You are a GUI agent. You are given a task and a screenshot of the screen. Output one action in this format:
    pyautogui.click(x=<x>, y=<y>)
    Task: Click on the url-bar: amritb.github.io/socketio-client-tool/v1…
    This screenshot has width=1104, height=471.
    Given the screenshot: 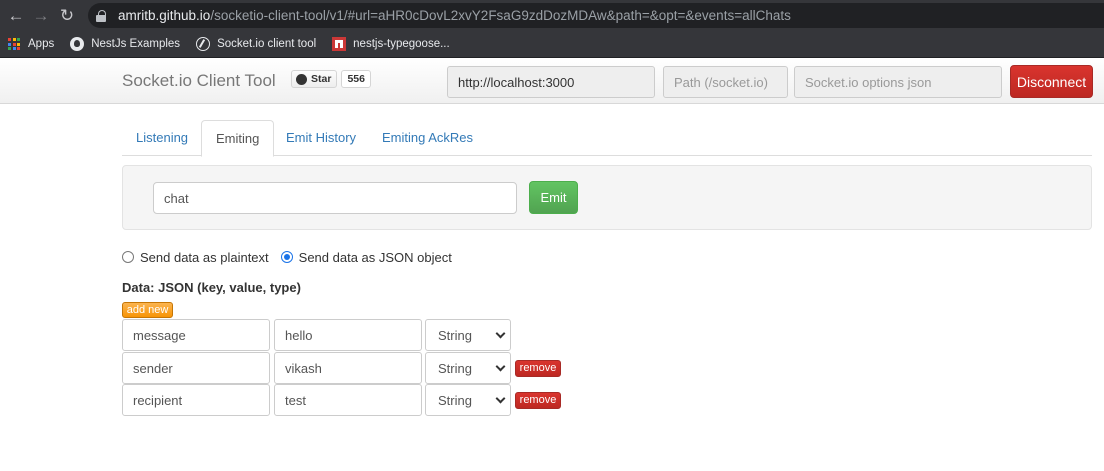 What is the action you would take?
    pyautogui.click(x=596, y=15)
    